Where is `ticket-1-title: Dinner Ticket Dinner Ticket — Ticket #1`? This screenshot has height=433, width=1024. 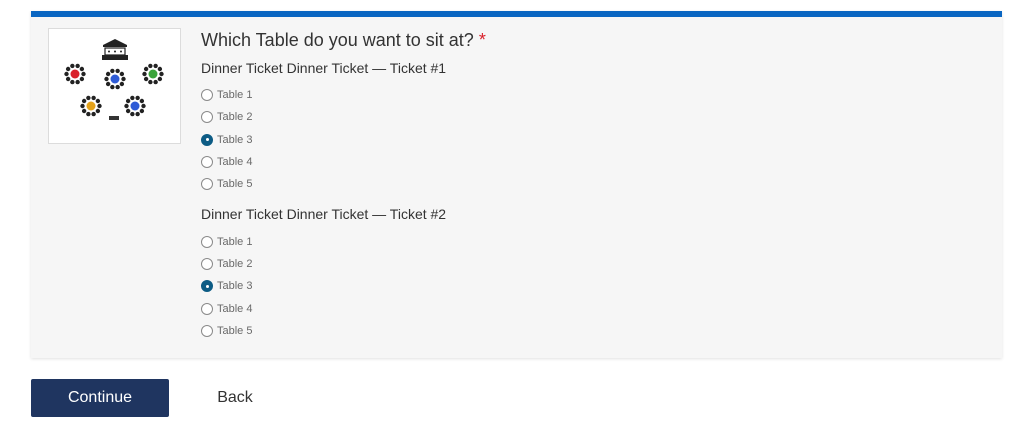
ticket-1-title: Dinner Ticket Dinner Ticket — Ticket #1 is located at coordinates (324, 68).